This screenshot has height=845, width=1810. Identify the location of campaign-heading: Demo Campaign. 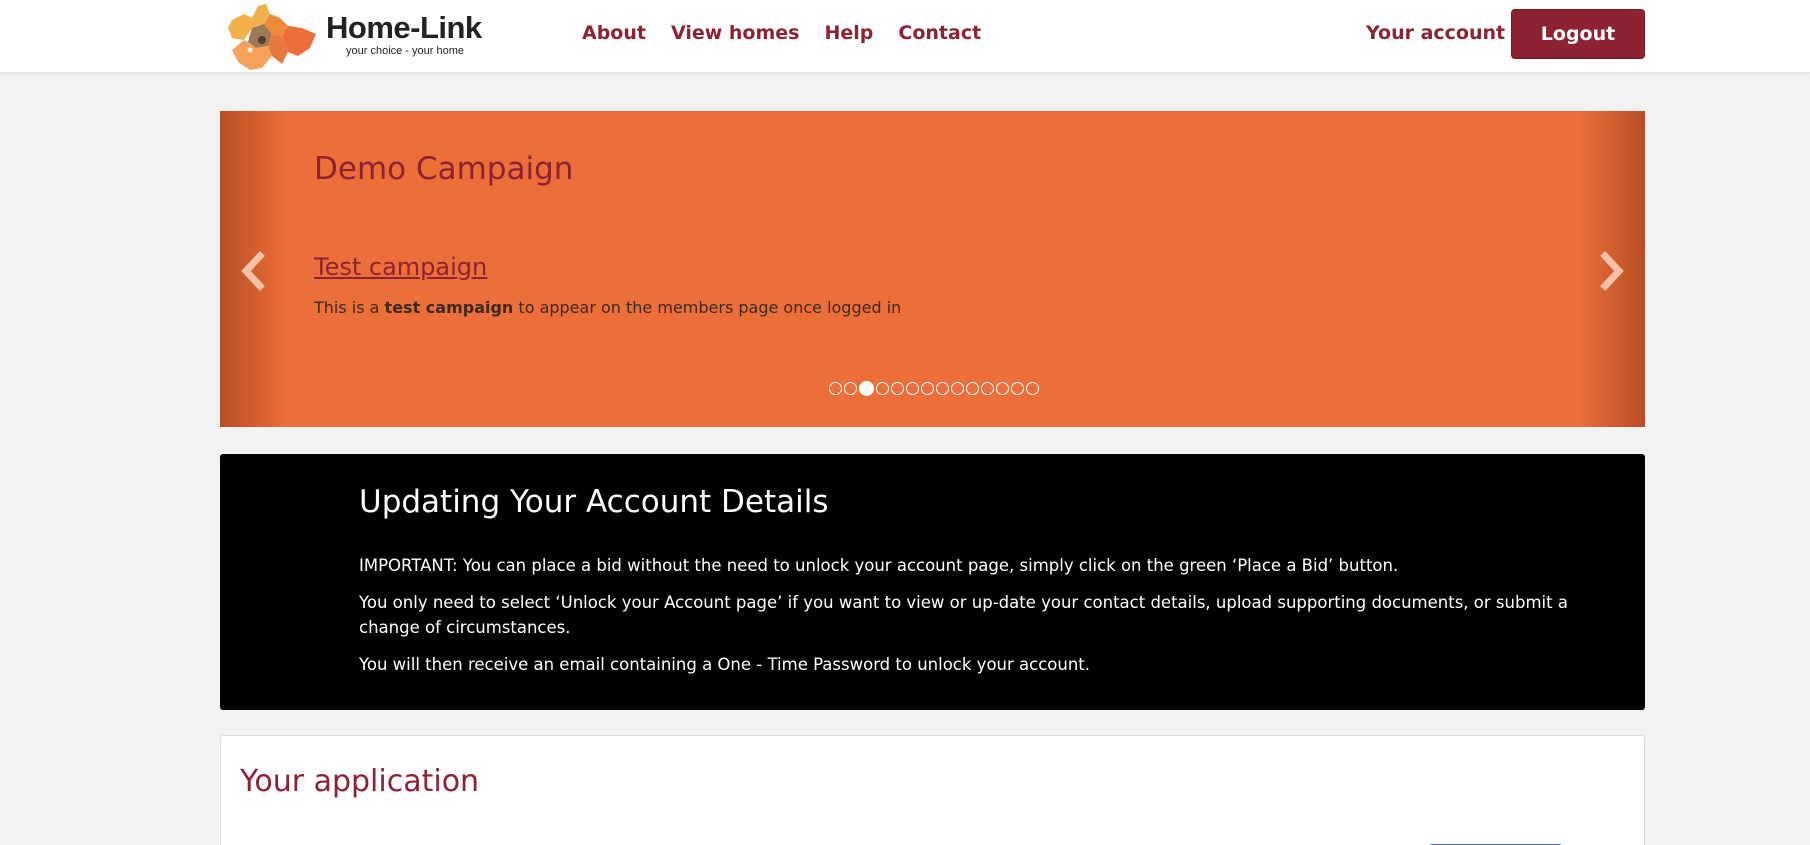
(444, 169).